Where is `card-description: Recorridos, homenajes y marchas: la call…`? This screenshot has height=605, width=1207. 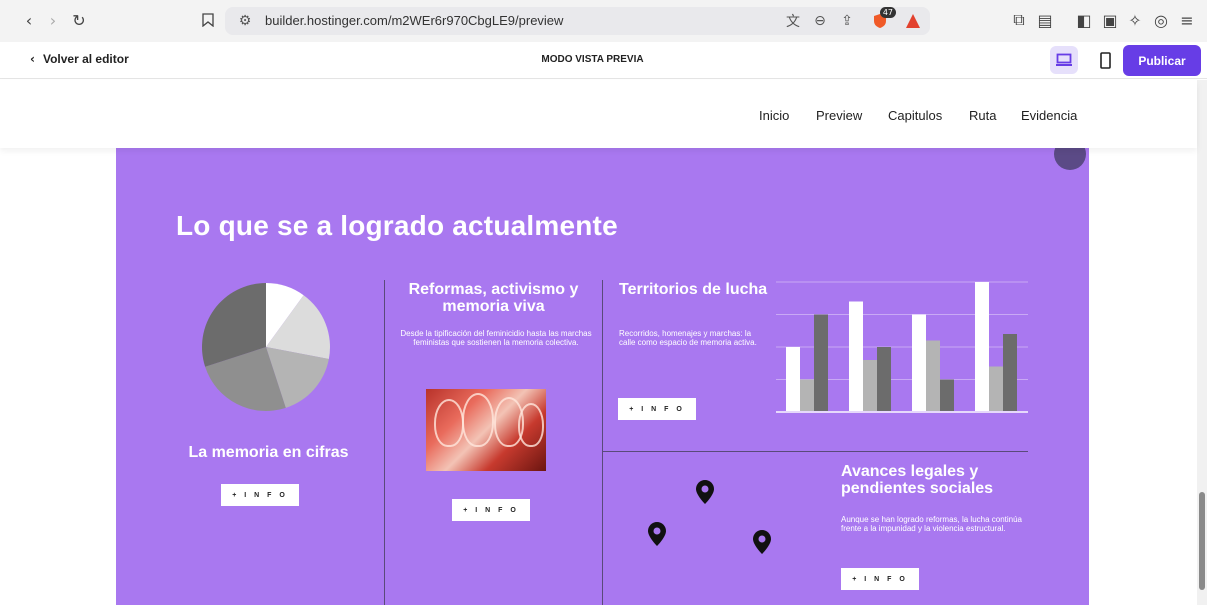
card-description: Recorridos, homenajes y marchas: la call… is located at coordinates (688, 338).